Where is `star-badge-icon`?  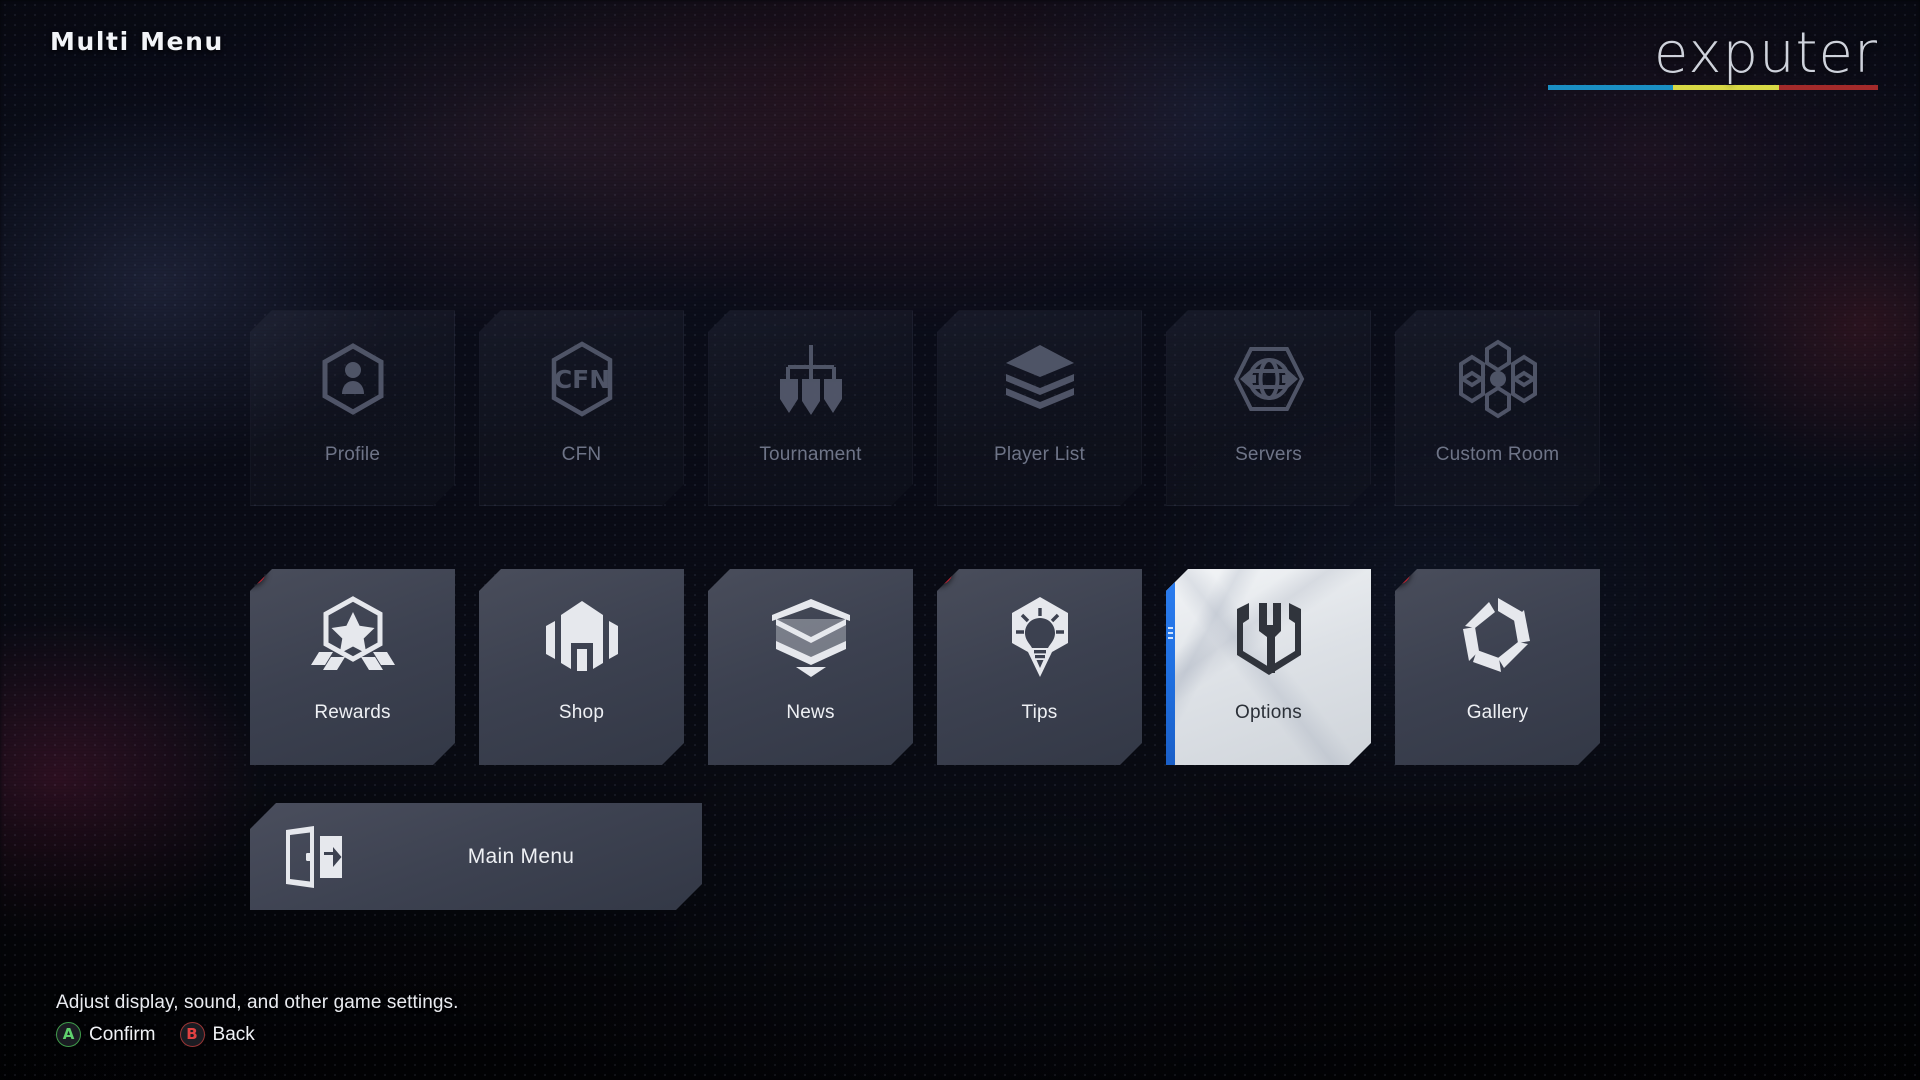
star-badge-icon is located at coordinates (353, 637).